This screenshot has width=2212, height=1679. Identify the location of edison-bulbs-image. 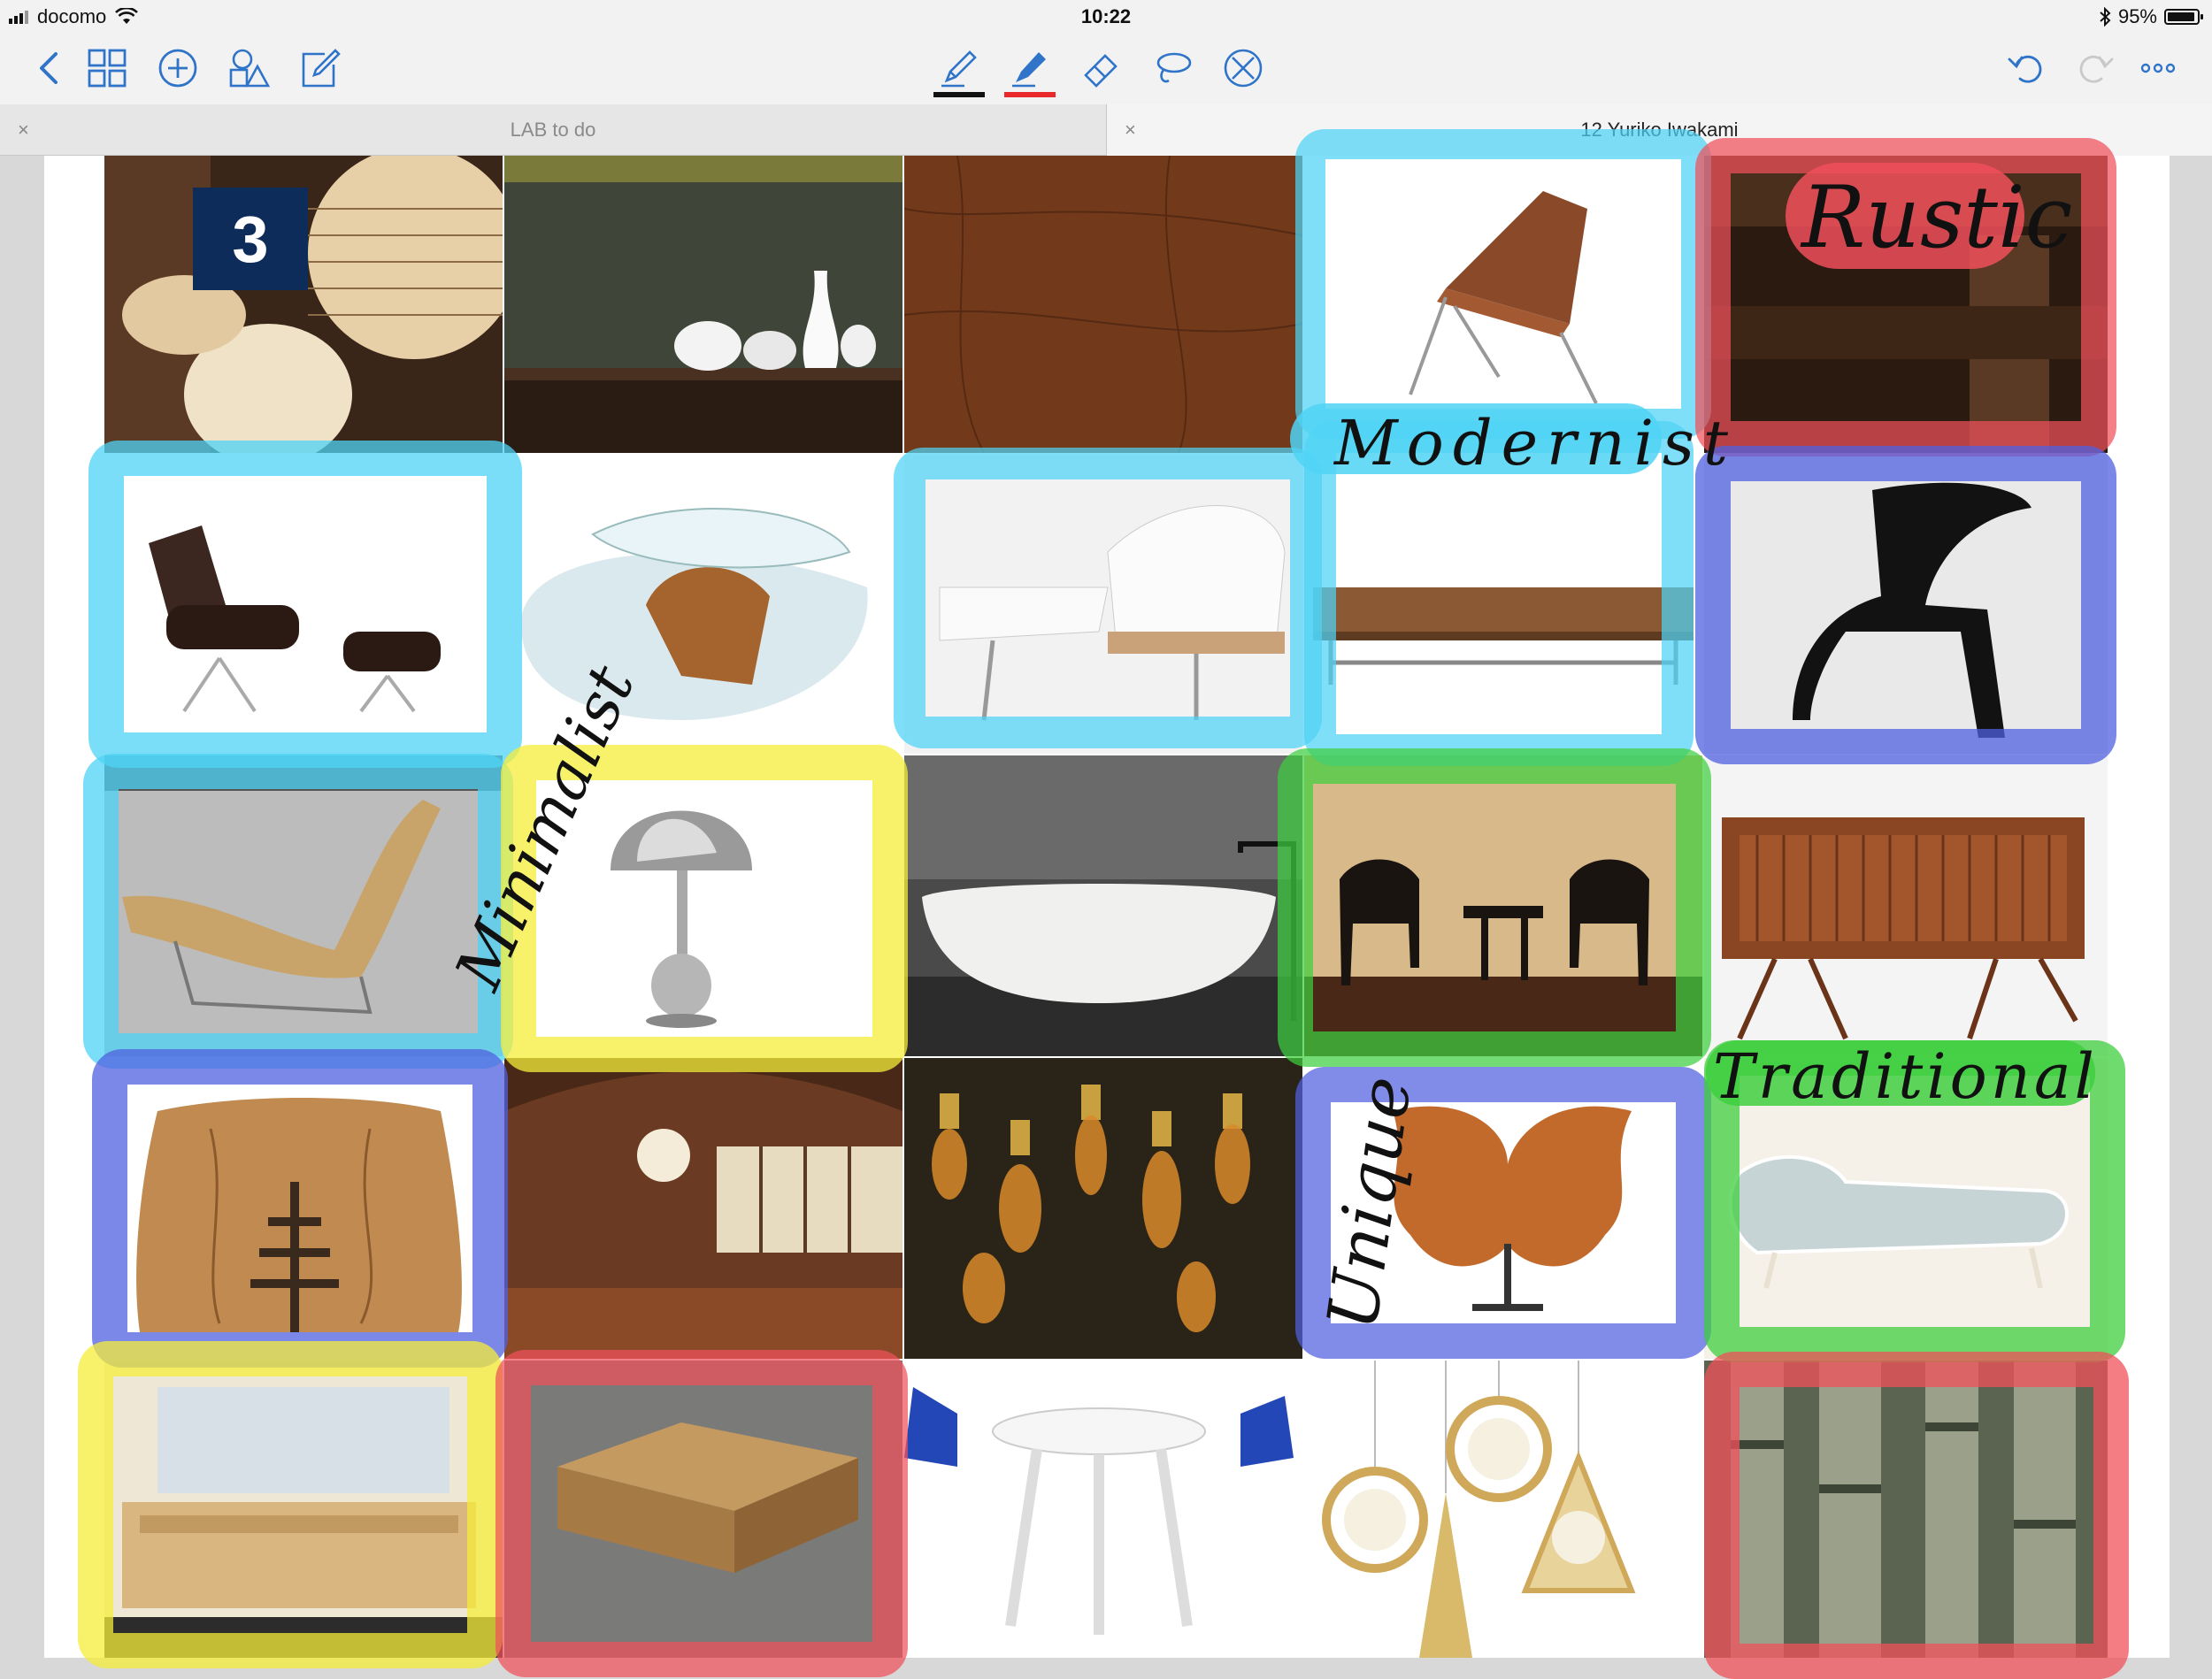
(1103, 1208).